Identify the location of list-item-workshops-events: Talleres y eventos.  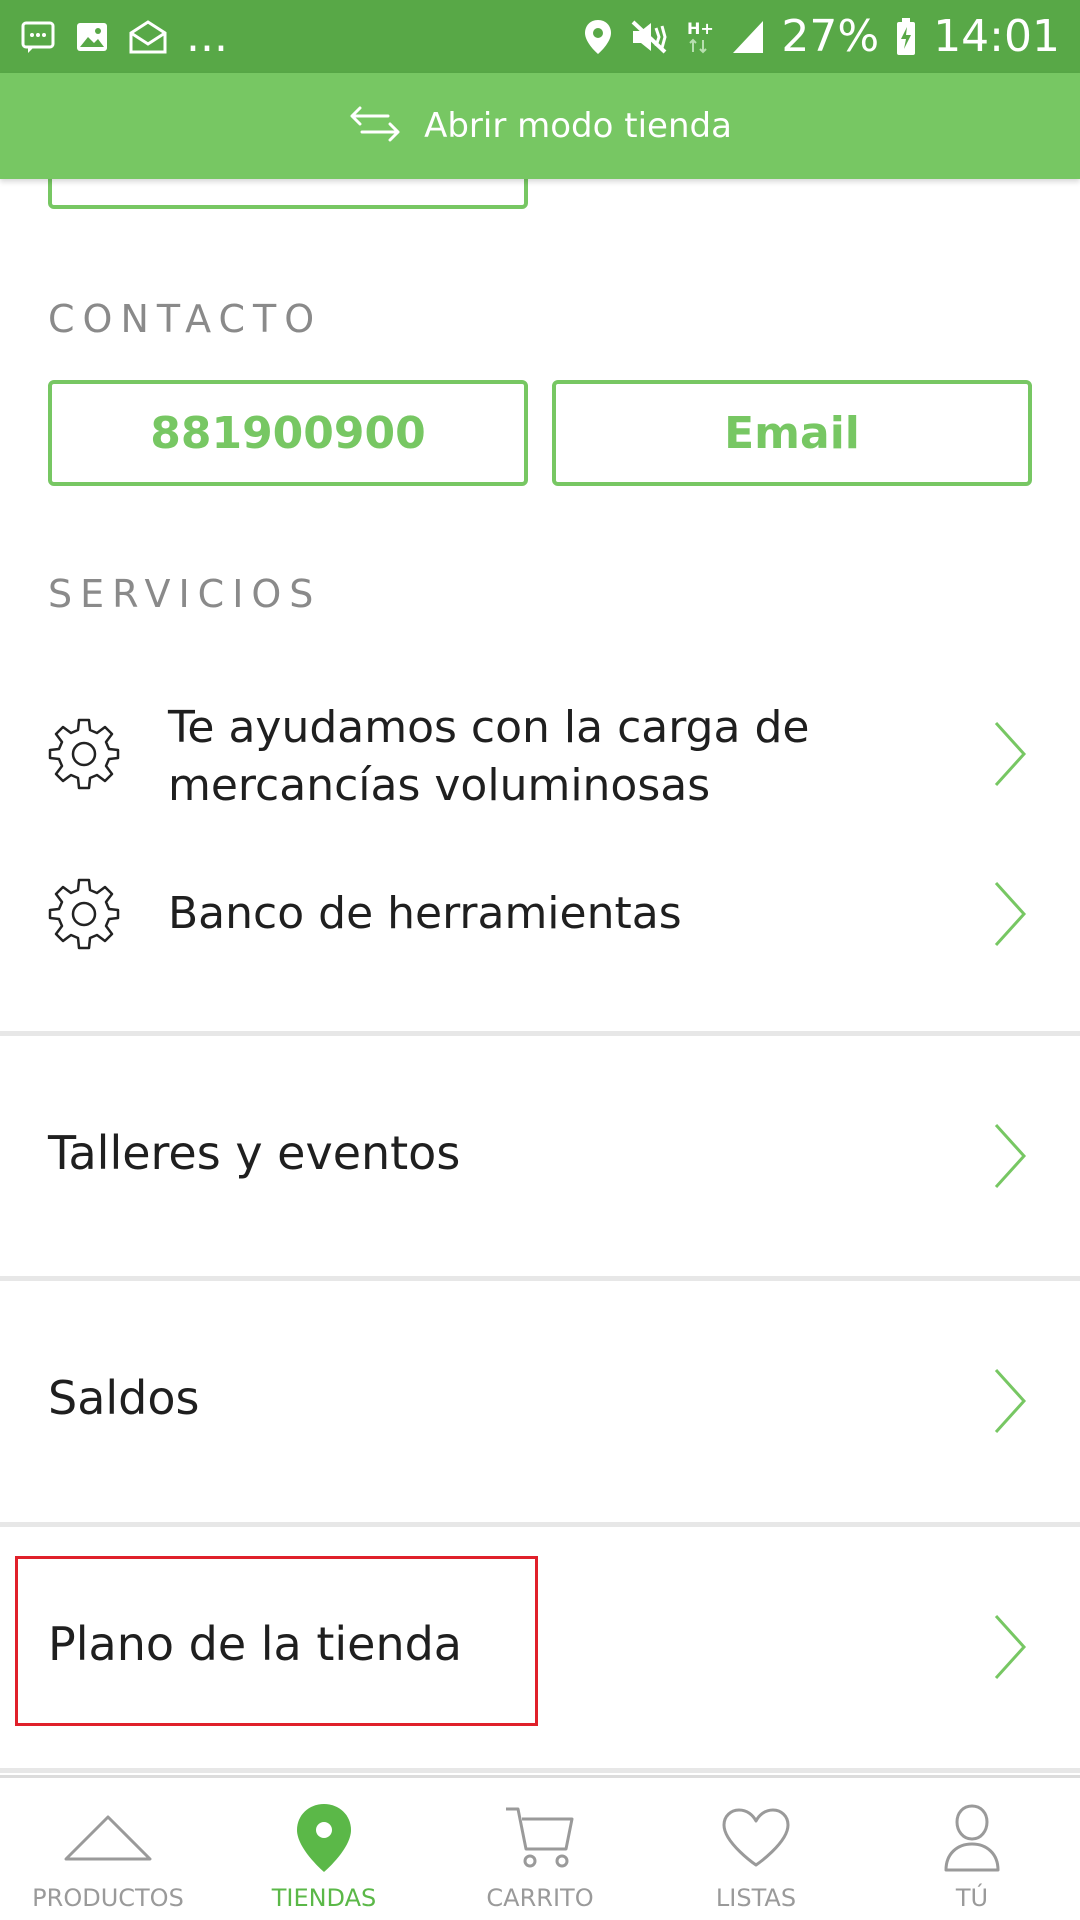
(540, 1156).